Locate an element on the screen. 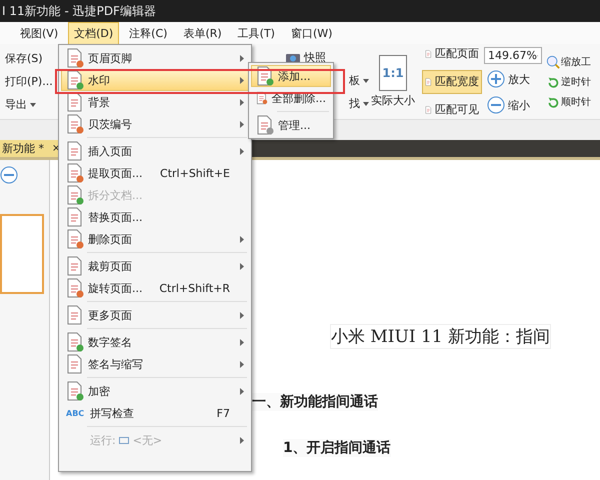 This screenshot has width=600, height=480. menu-item: 更多页面 is located at coordinates (155, 315).